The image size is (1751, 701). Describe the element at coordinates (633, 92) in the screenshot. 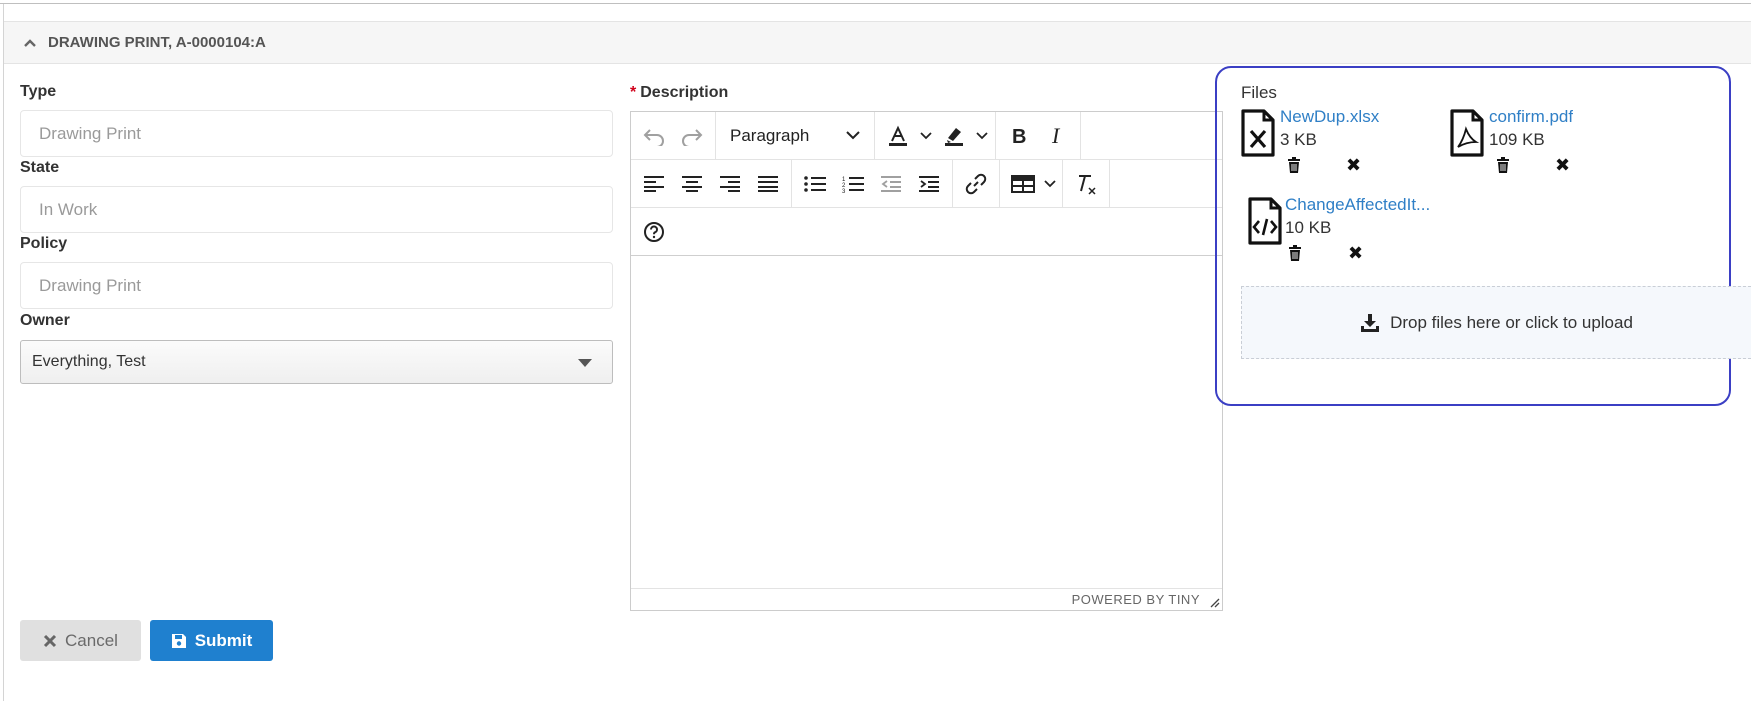

I see `required-marker: *` at that location.